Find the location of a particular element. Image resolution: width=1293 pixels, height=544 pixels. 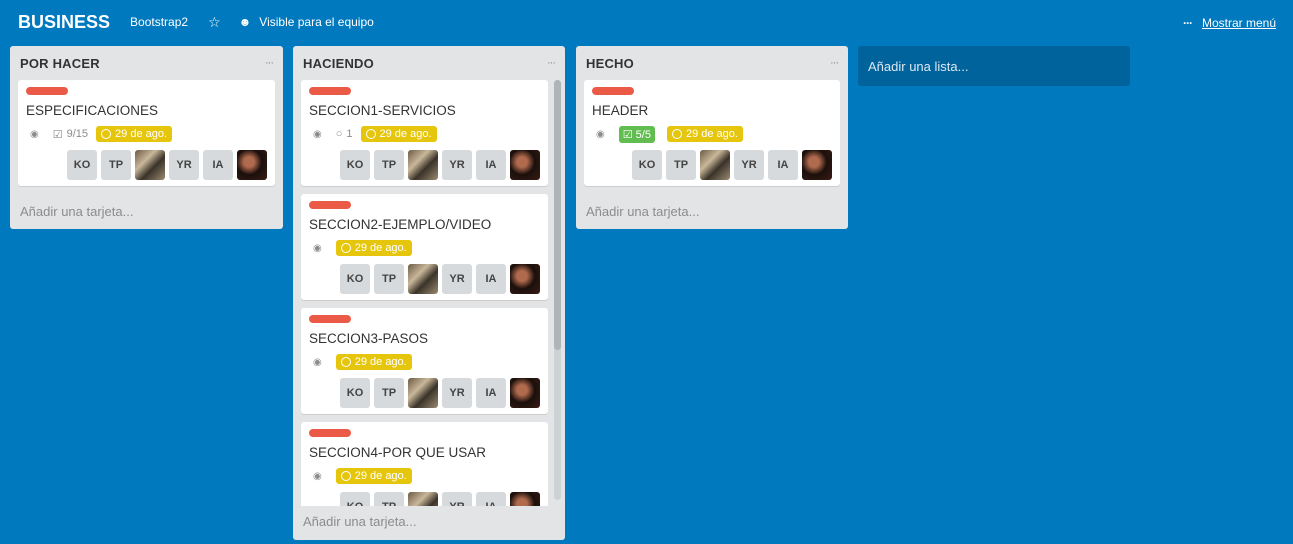

menu-dots-icon: ··· is located at coordinates (1188, 23).